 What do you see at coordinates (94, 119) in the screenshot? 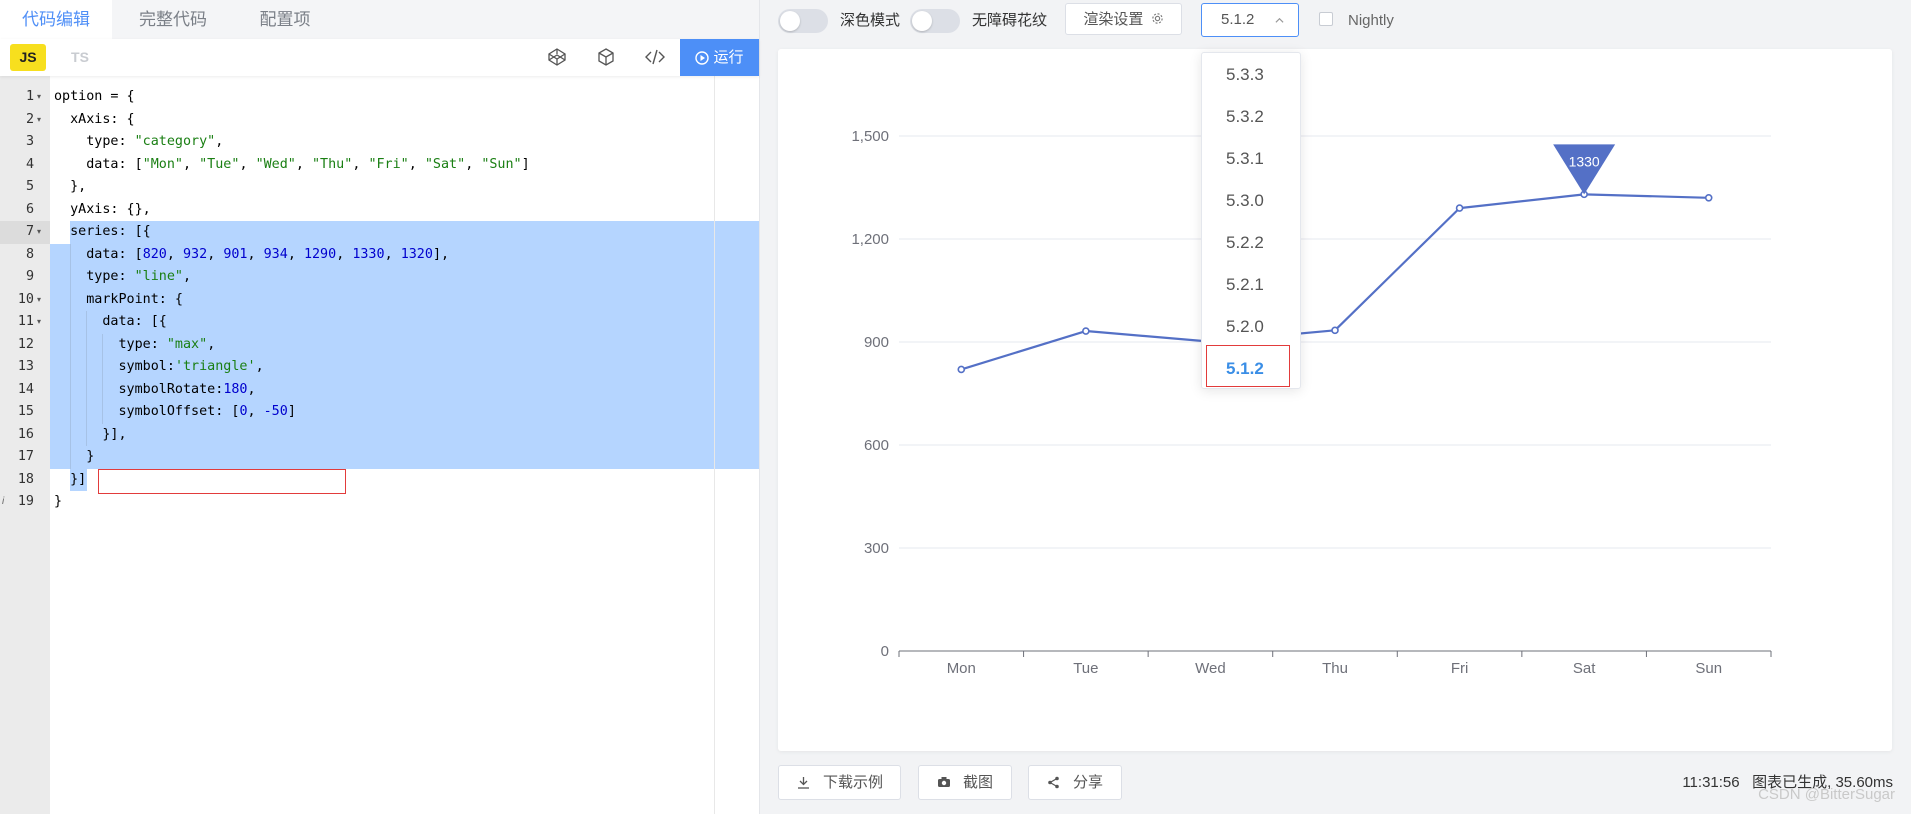
I see `code-text: xAxis: {` at bounding box center [94, 119].